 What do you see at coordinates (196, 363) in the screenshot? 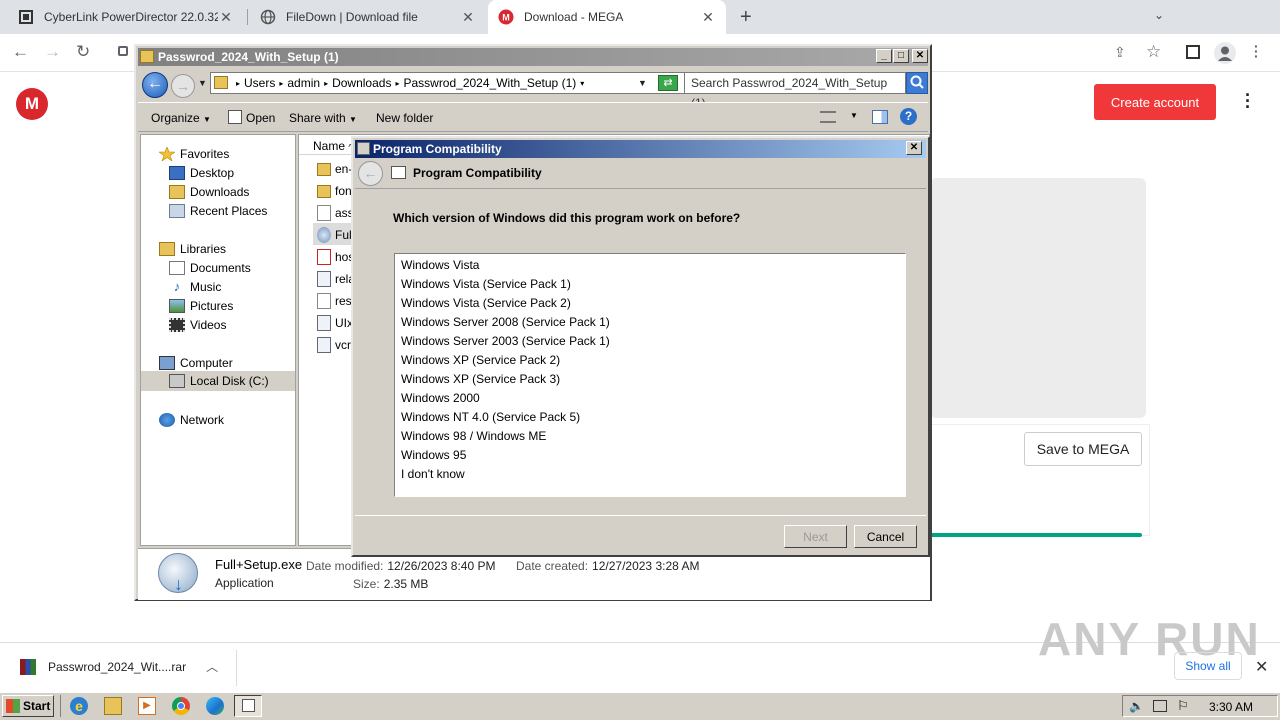
I see `nav-computer: Computer` at bounding box center [196, 363].